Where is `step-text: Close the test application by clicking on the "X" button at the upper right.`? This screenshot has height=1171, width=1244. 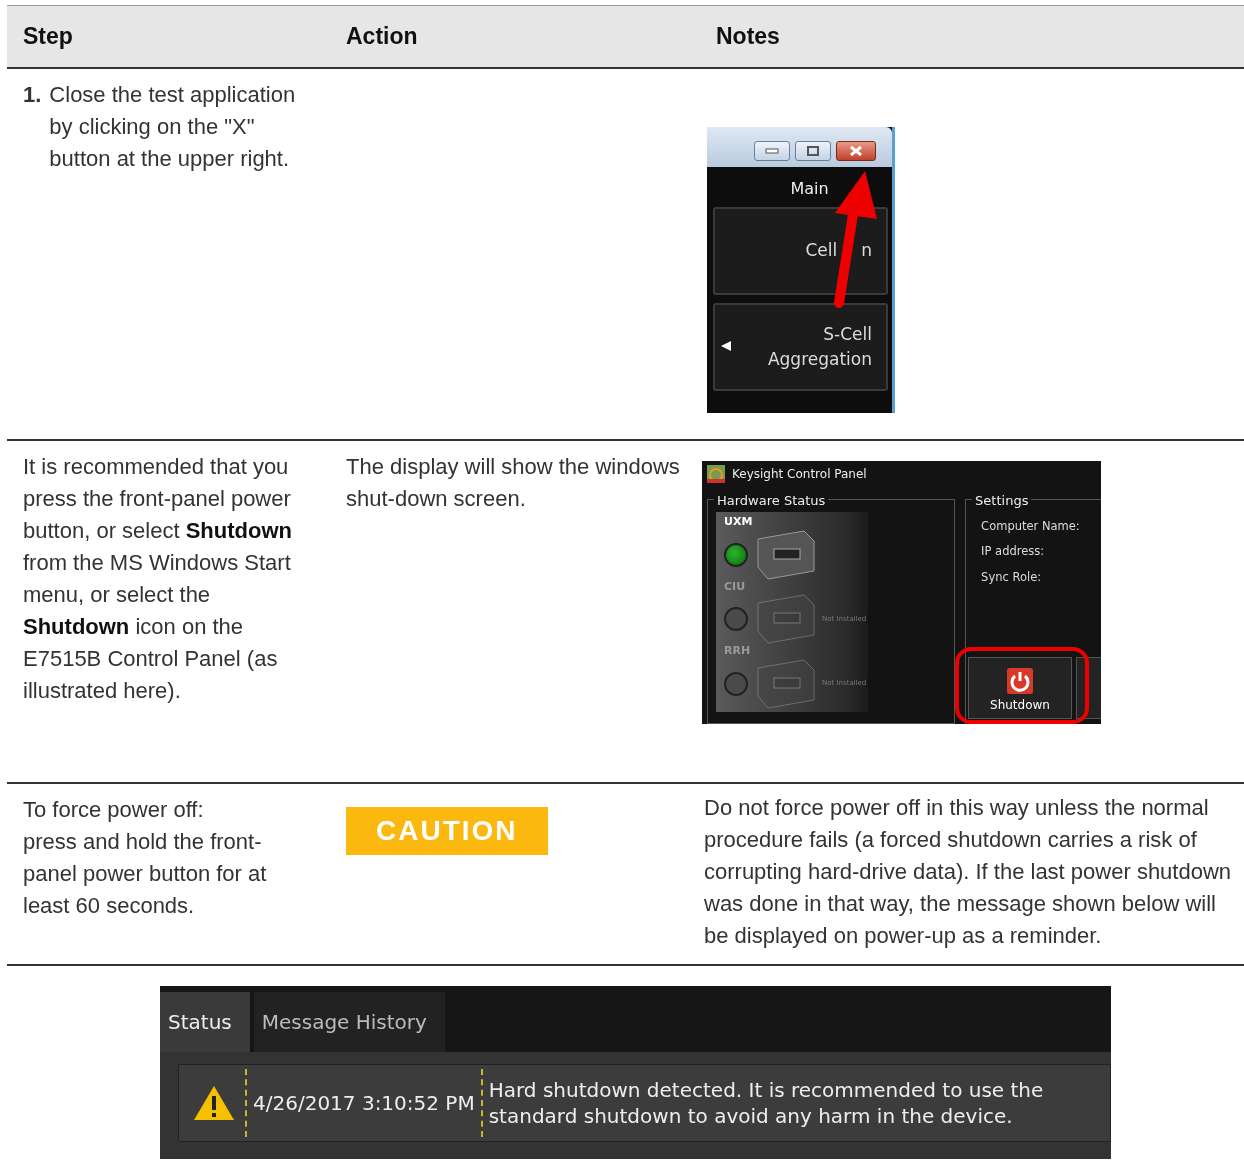
step-text: Close the test application by clicking on the "X" button at the upper right. is located at coordinates (173, 127).